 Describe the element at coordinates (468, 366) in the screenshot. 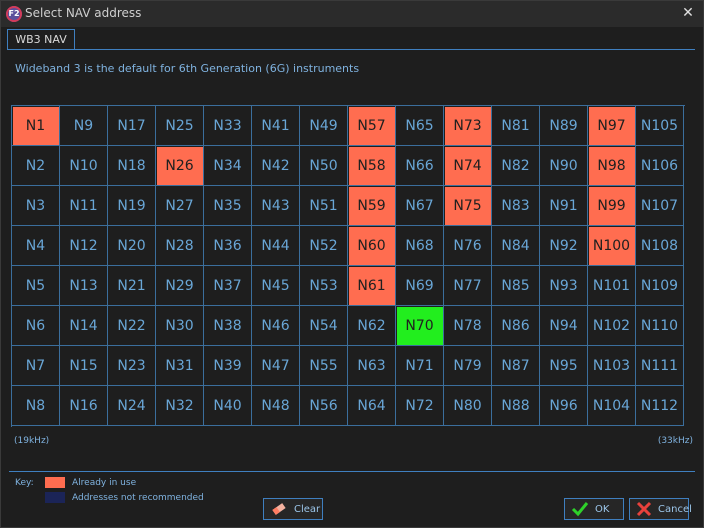

I see `nav-address-cell: N79` at that location.